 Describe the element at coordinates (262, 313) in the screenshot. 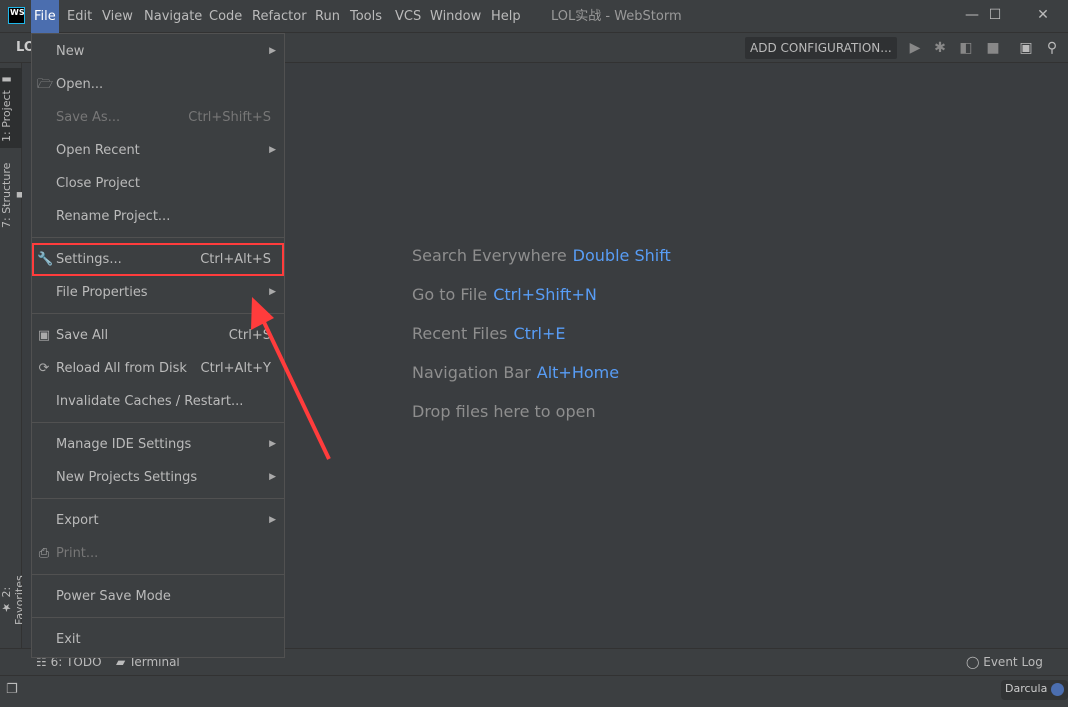

I see `arrow-head` at that location.